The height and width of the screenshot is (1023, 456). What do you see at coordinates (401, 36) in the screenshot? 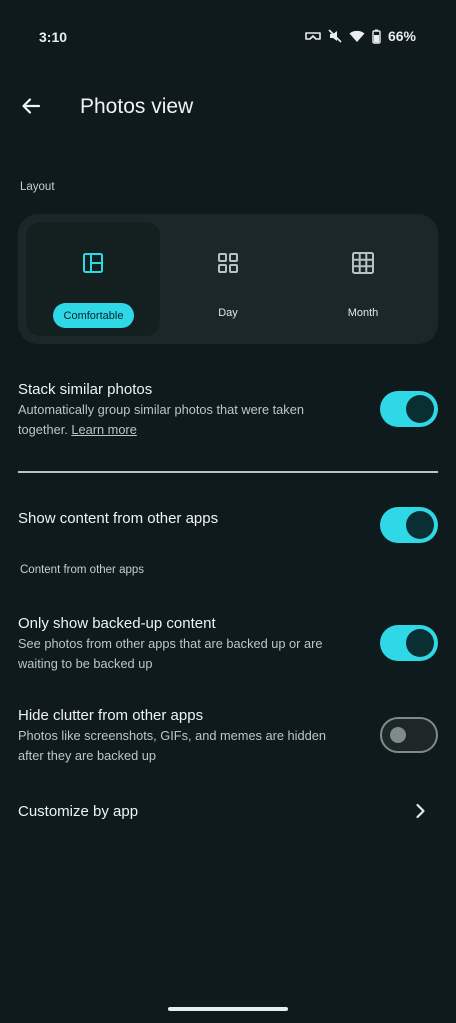
I see `battery-percentage: 66%` at bounding box center [401, 36].